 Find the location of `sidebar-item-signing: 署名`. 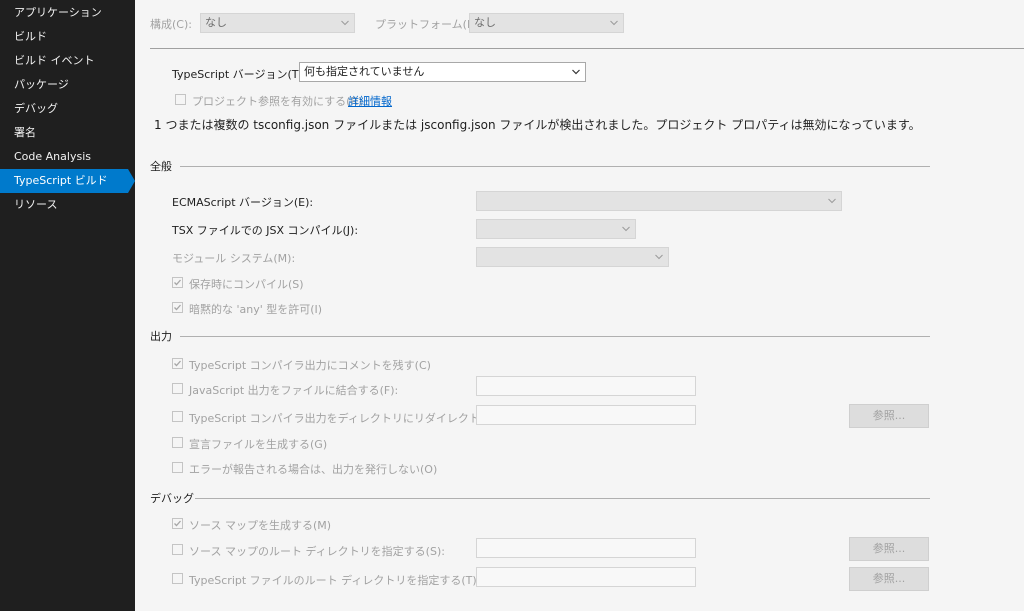

sidebar-item-signing: 署名 is located at coordinates (67, 133).